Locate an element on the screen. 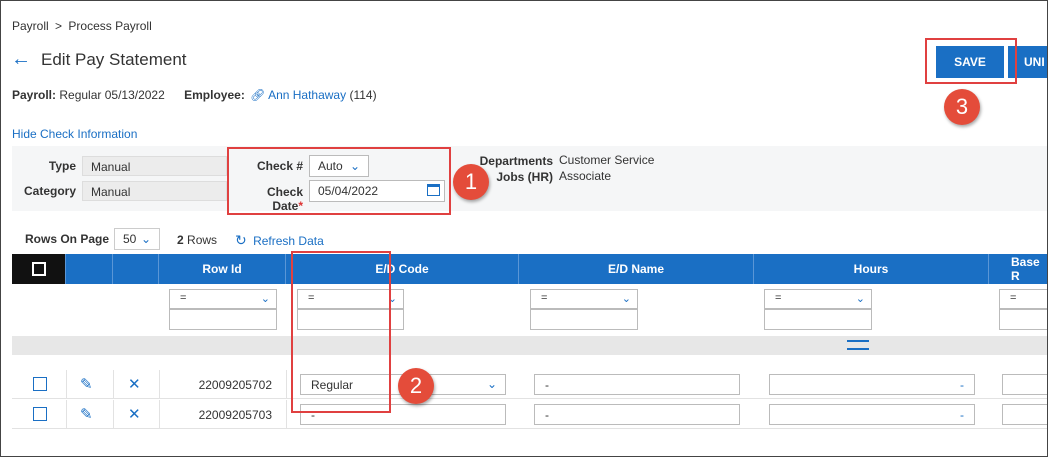  filter-row: = ⌄ = ⌄ = ⌄ = ⌄ = is located at coordinates (529, 310).